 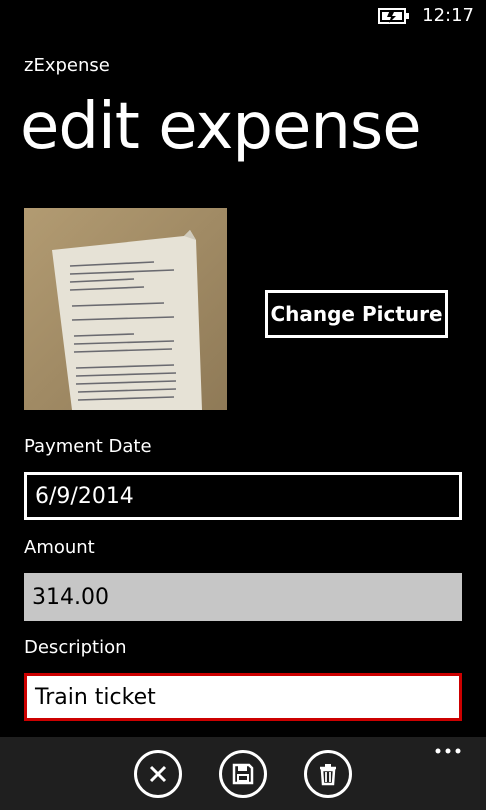 What do you see at coordinates (243, 697) in the screenshot?
I see `description-field: Train ticket` at bounding box center [243, 697].